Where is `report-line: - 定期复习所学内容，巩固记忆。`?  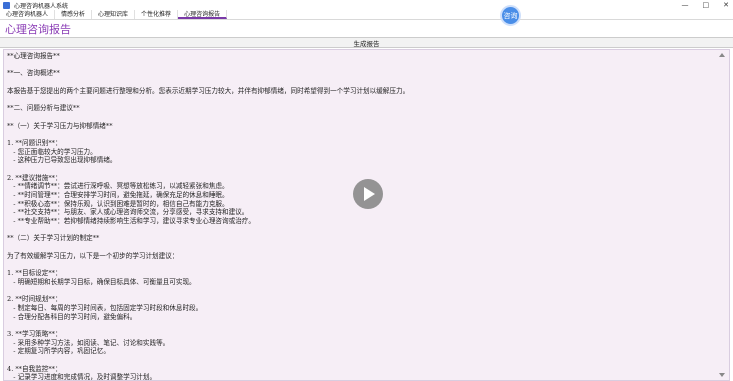 report-line: - 定期复习所学内容，巩固记忆。 is located at coordinates (58, 351).